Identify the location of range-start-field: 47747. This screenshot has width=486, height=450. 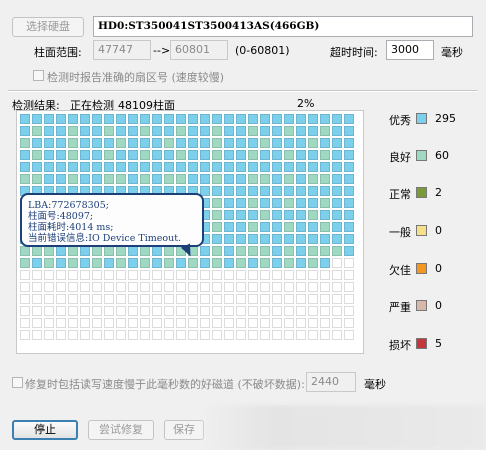
(122, 50).